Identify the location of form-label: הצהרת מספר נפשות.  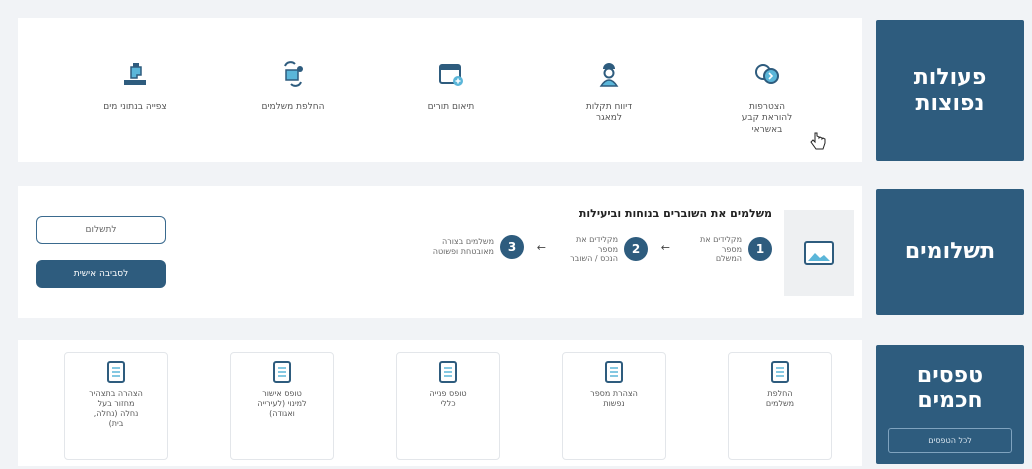
(614, 398).